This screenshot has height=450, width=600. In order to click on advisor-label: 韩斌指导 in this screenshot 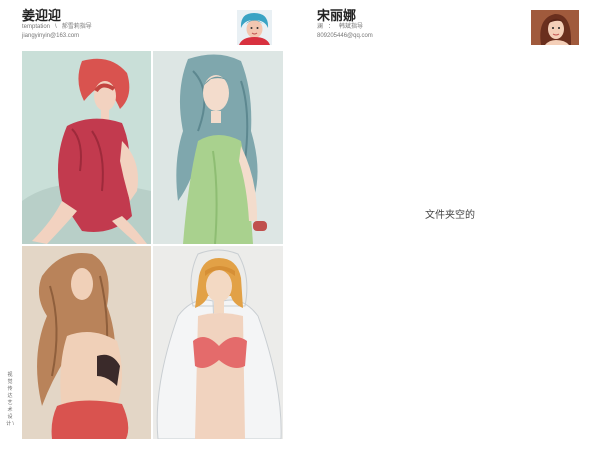, I will do `click(351, 27)`.